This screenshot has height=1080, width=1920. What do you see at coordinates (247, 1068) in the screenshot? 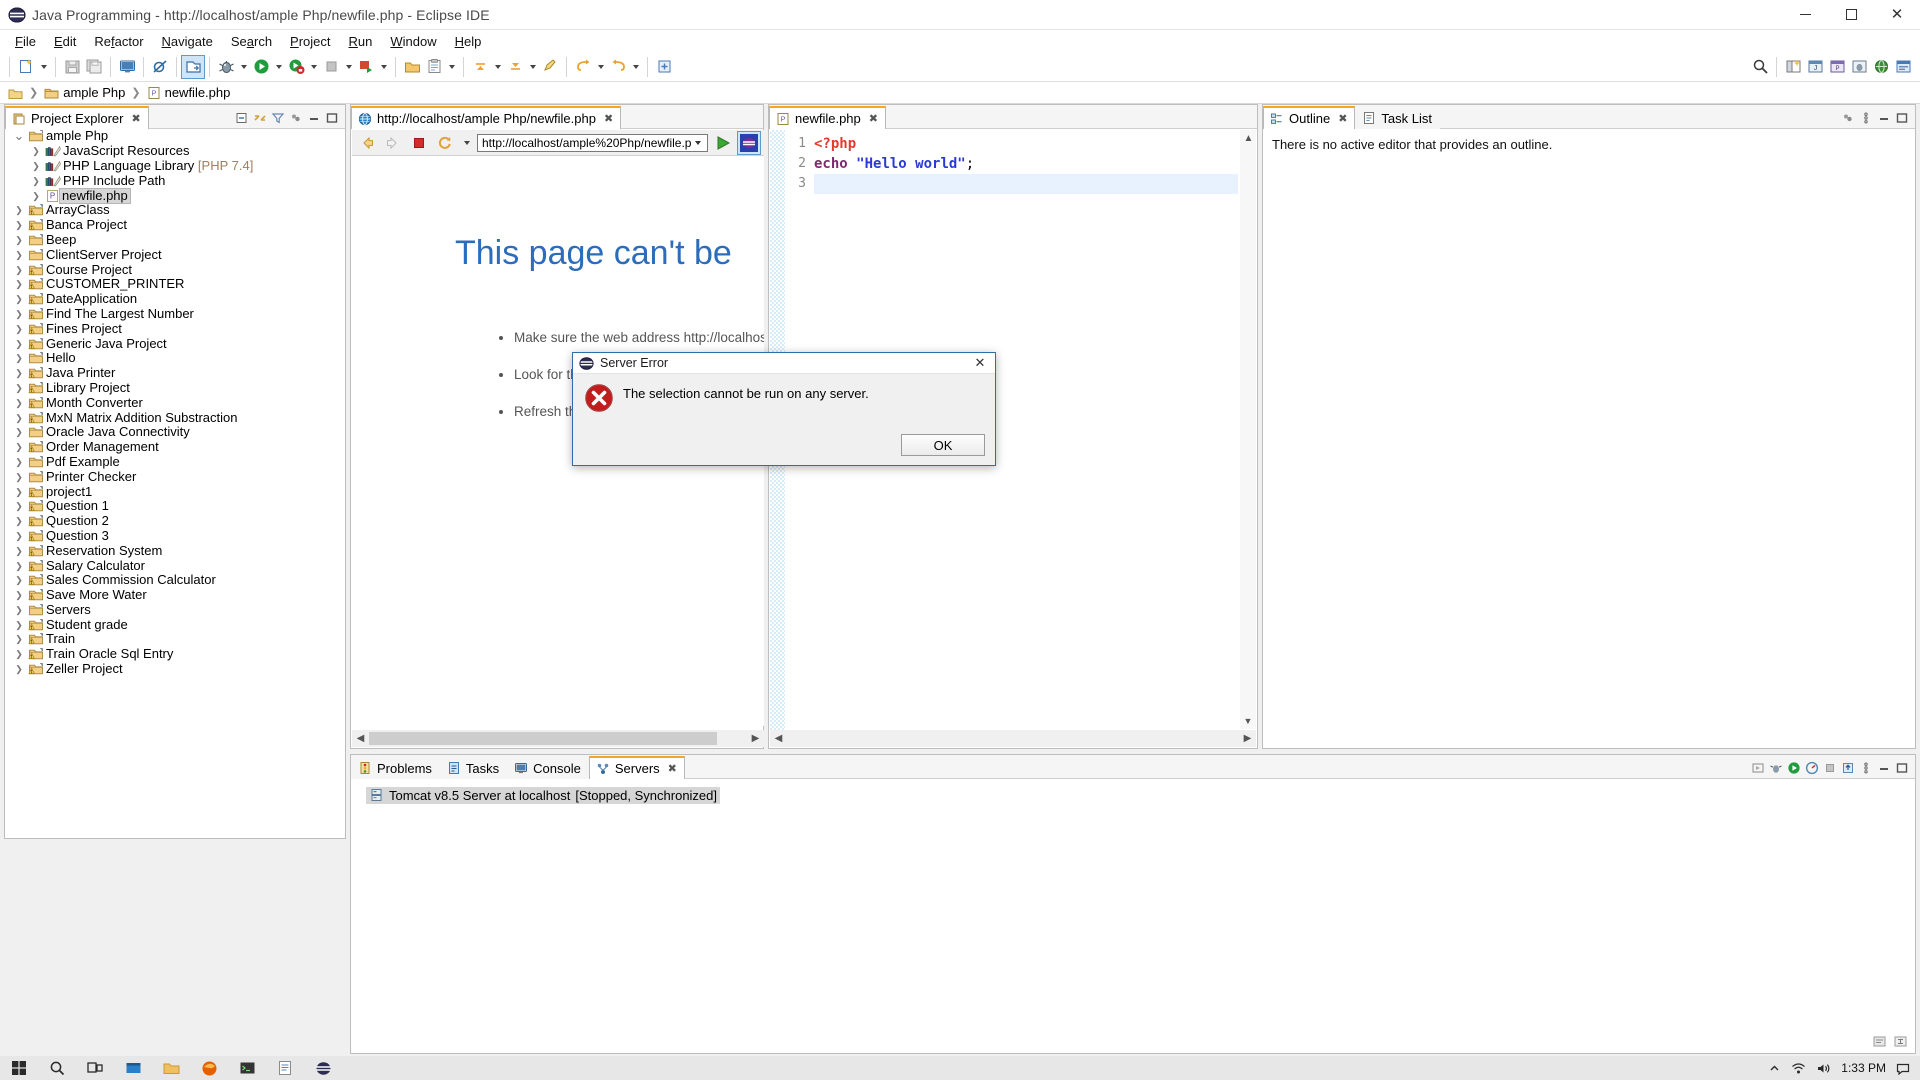
I see `terminal-icon` at bounding box center [247, 1068].